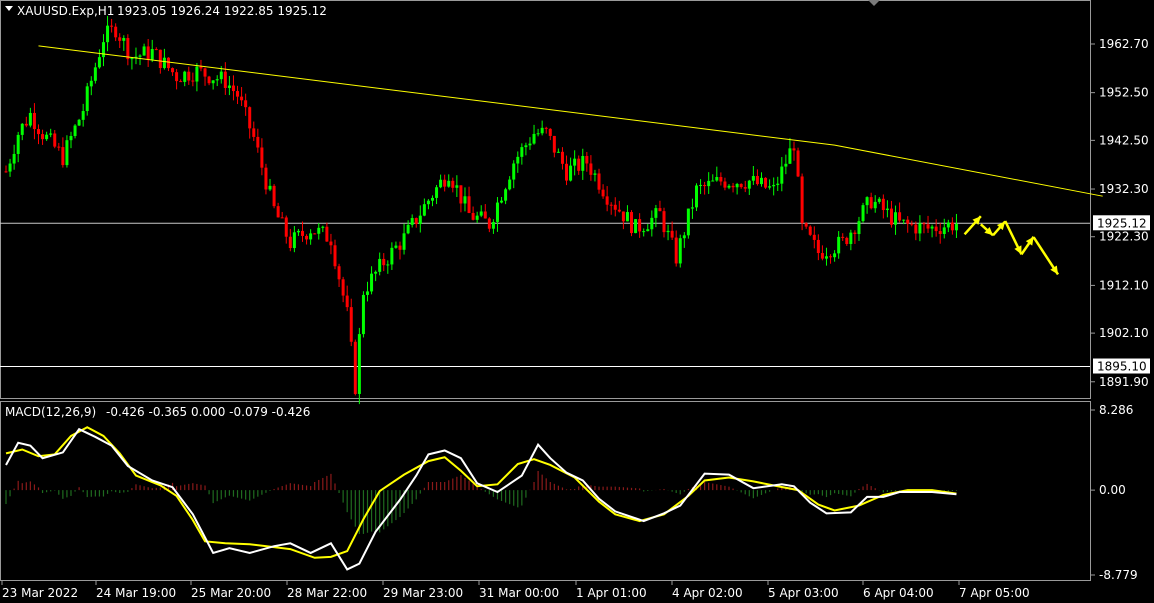  What do you see at coordinates (50, 412) in the screenshot?
I see `macd-title: MACD(12,26,9)` at bounding box center [50, 412].